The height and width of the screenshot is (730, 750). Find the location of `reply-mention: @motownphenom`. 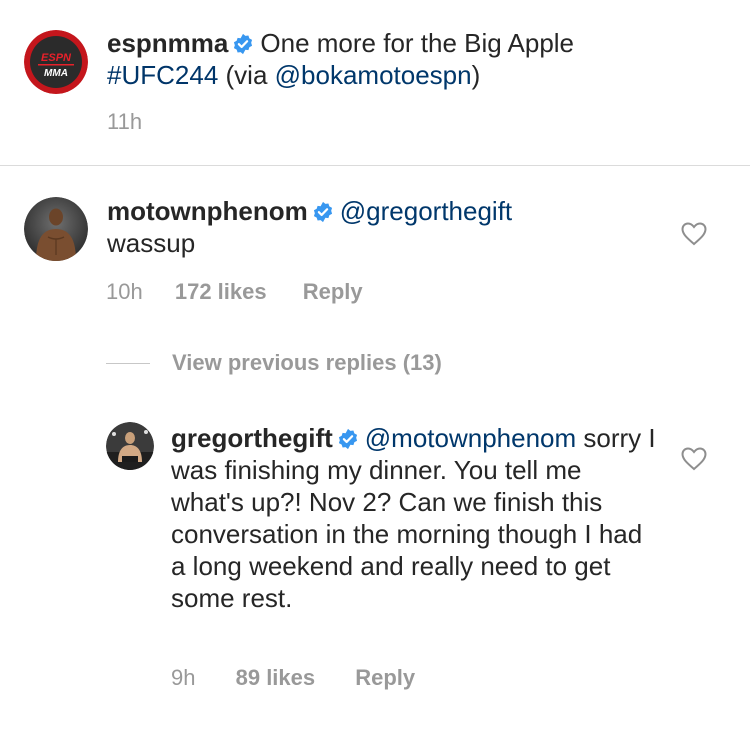

reply-mention: @motownphenom is located at coordinates (470, 438).